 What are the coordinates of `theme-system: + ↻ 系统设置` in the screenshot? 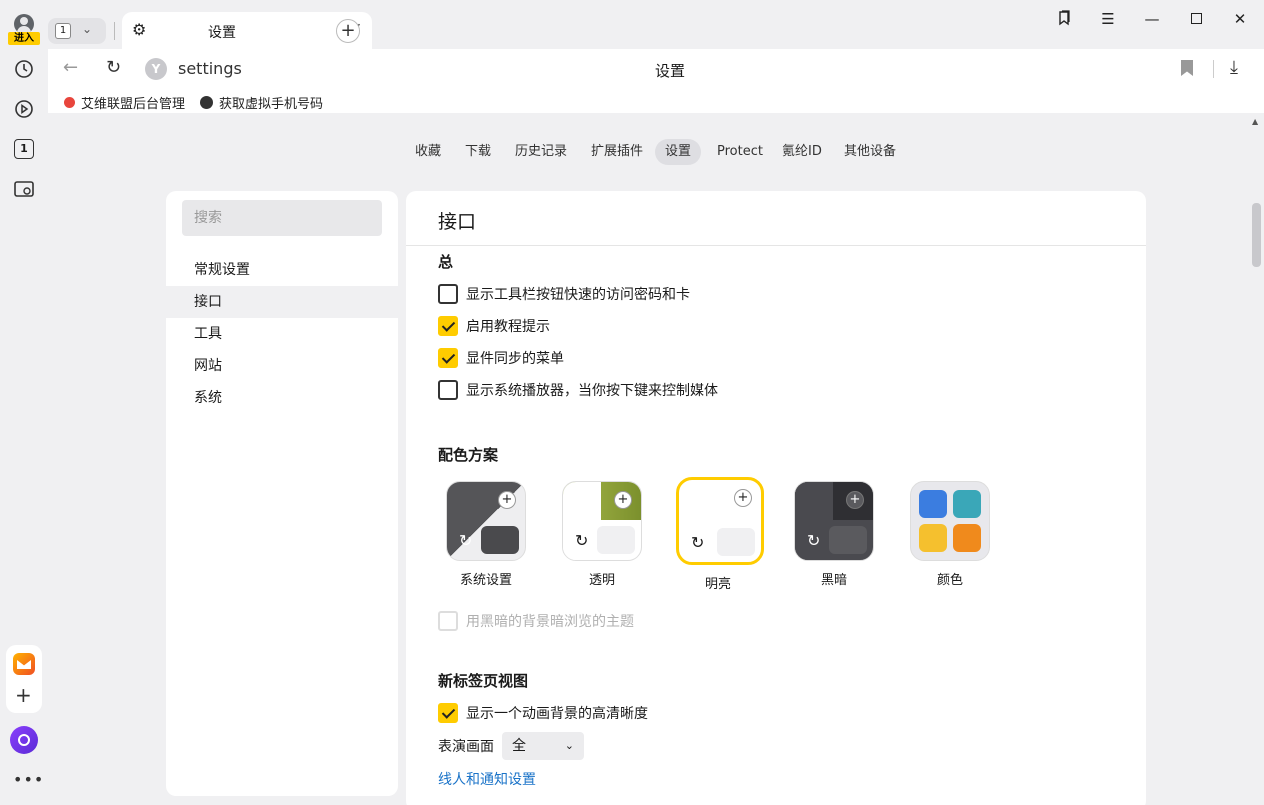 It's located at (486, 534).